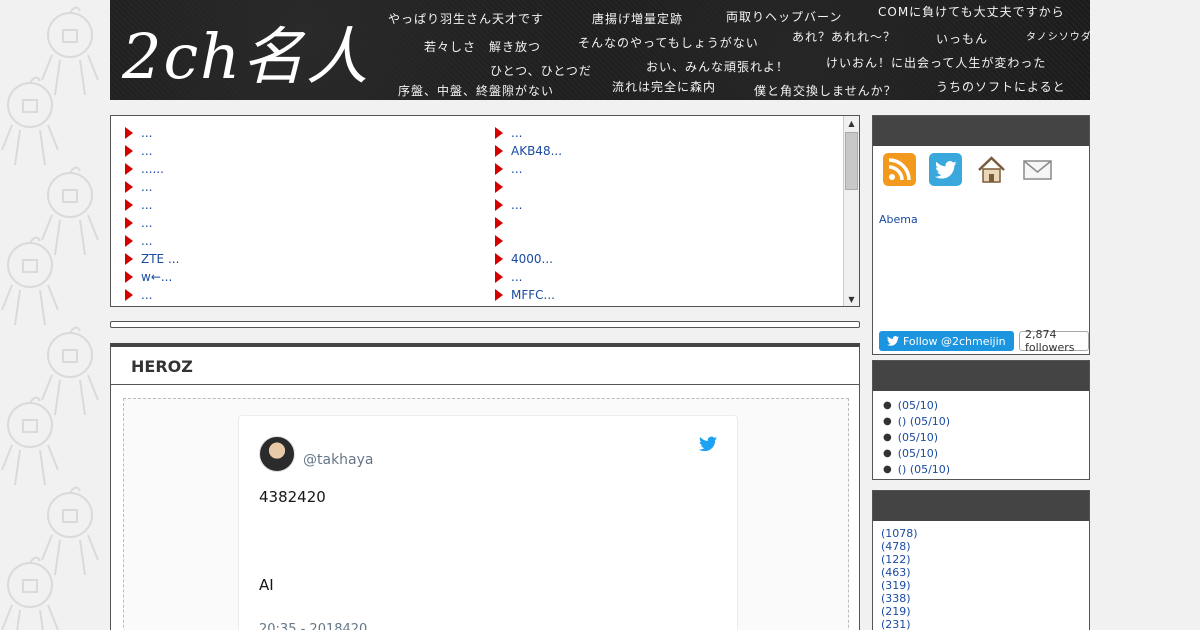  I want to click on tweet-text-line: AI, so click(266, 585).